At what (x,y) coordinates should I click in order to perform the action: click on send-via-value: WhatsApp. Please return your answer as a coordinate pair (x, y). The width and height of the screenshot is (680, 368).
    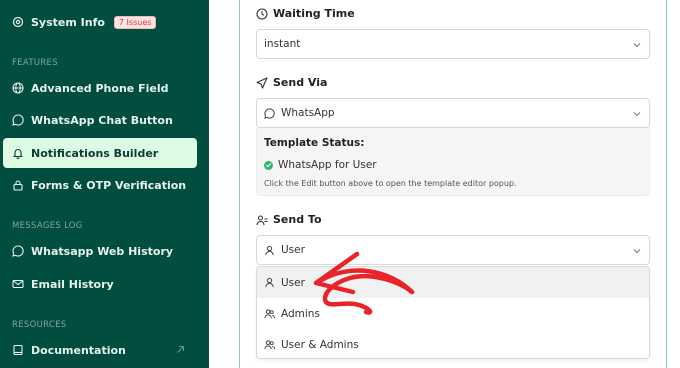
    Looking at the image, I should click on (308, 113).